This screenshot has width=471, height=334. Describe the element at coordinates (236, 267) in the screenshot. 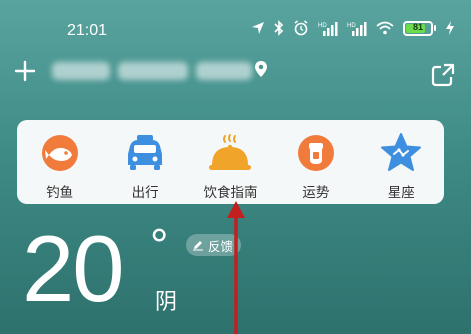

I see `annotation-arrow` at that location.